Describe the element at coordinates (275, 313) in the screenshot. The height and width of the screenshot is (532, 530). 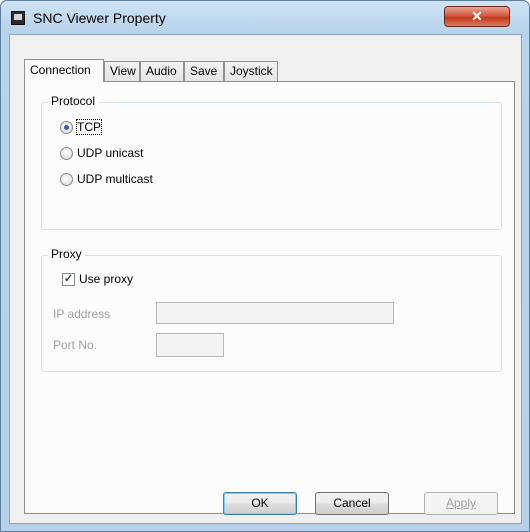
I see `ip-address-field` at that location.